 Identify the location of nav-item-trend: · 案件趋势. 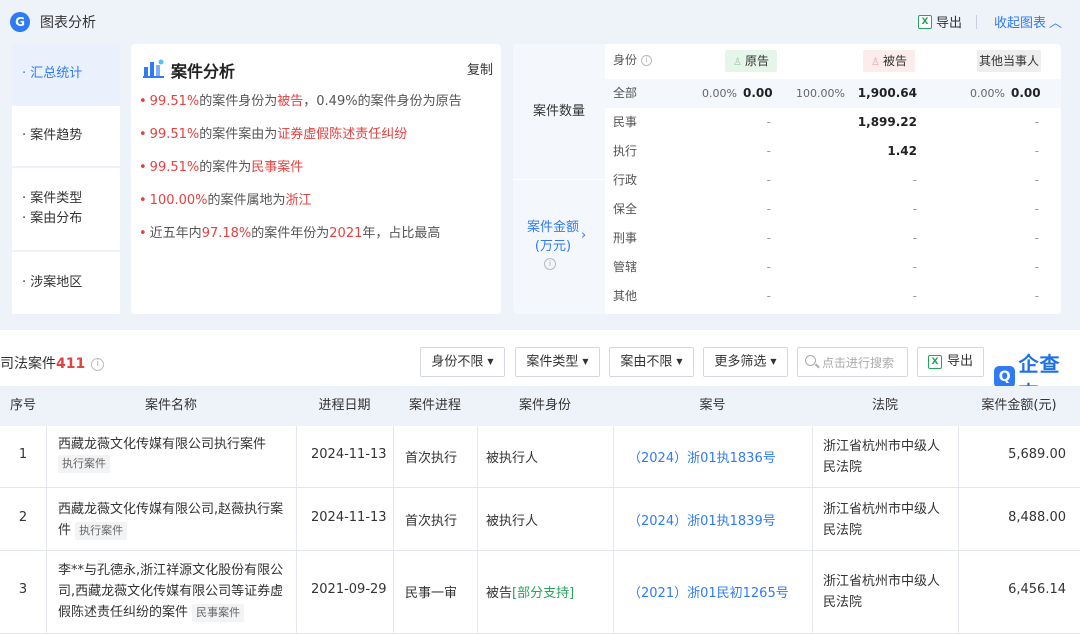
(66, 136).